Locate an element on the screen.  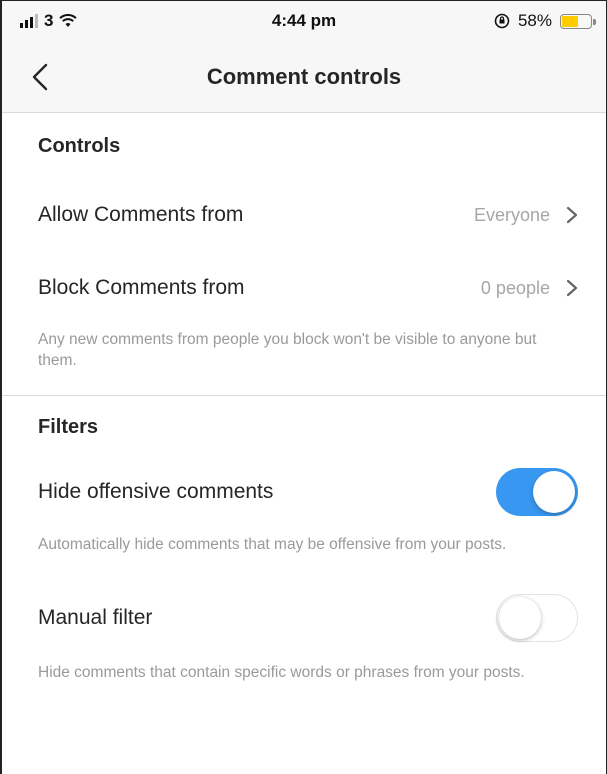
allow-comments-row: Allow Comments from Everyone is located at coordinates (304, 215).